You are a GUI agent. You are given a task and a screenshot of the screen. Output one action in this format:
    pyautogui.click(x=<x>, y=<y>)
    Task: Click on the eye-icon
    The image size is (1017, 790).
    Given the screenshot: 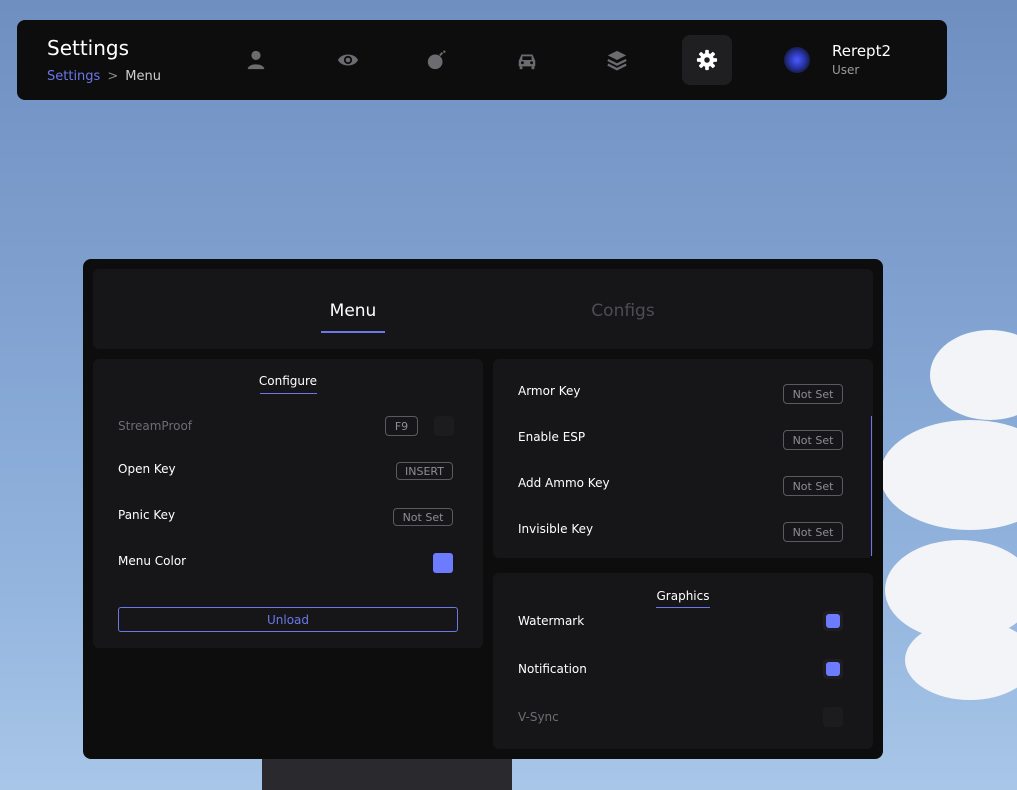 What is the action you would take?
    pyautogui.click(x=348, y=60)
    